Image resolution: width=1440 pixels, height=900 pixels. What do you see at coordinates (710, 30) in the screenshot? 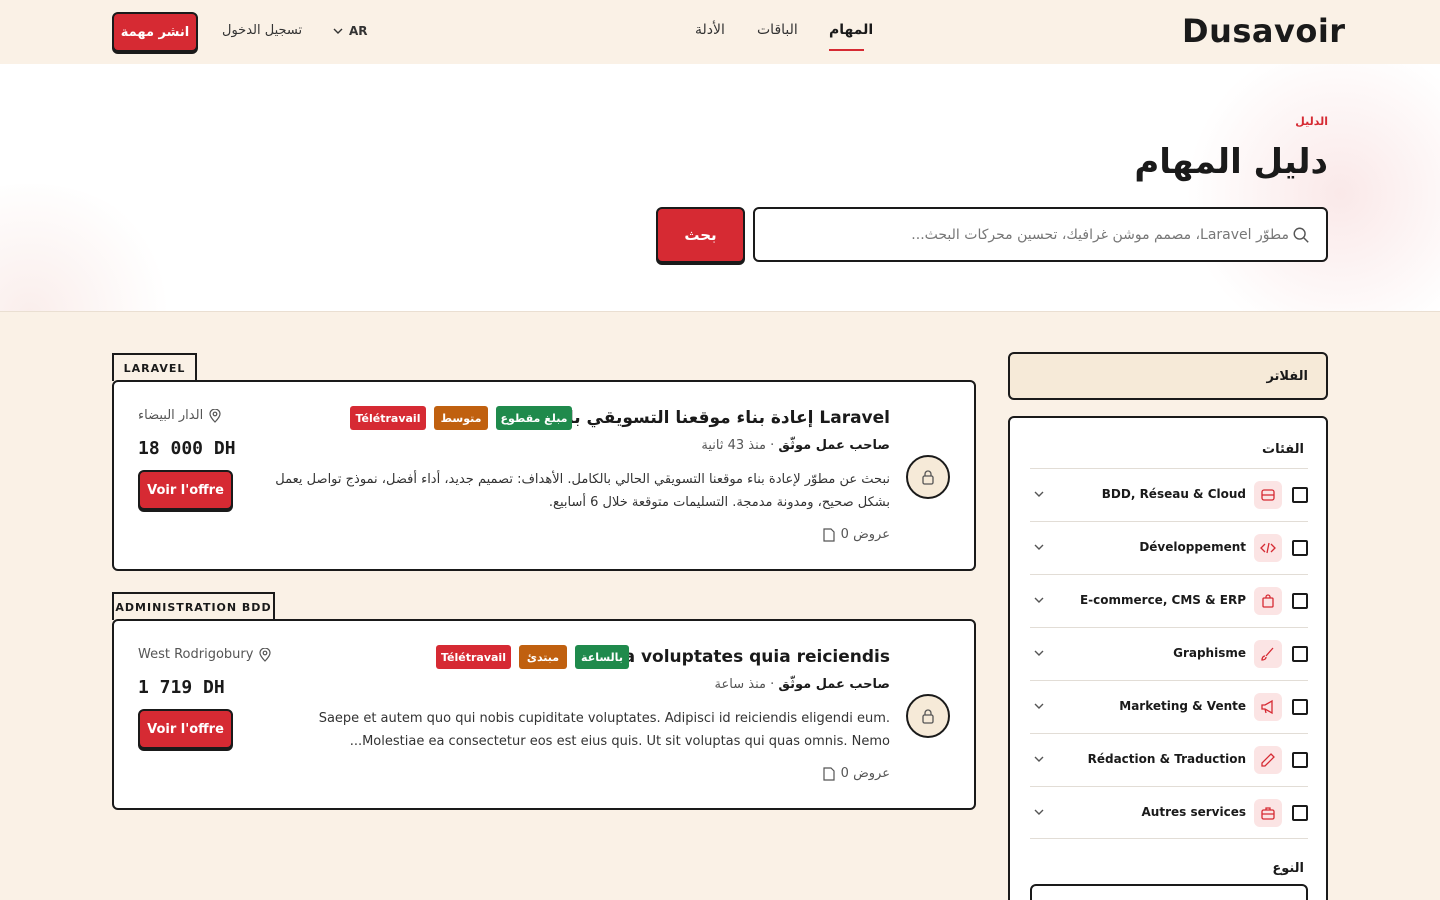
I see `nav-guides: الأدلة` at bounding box center [710, 30].